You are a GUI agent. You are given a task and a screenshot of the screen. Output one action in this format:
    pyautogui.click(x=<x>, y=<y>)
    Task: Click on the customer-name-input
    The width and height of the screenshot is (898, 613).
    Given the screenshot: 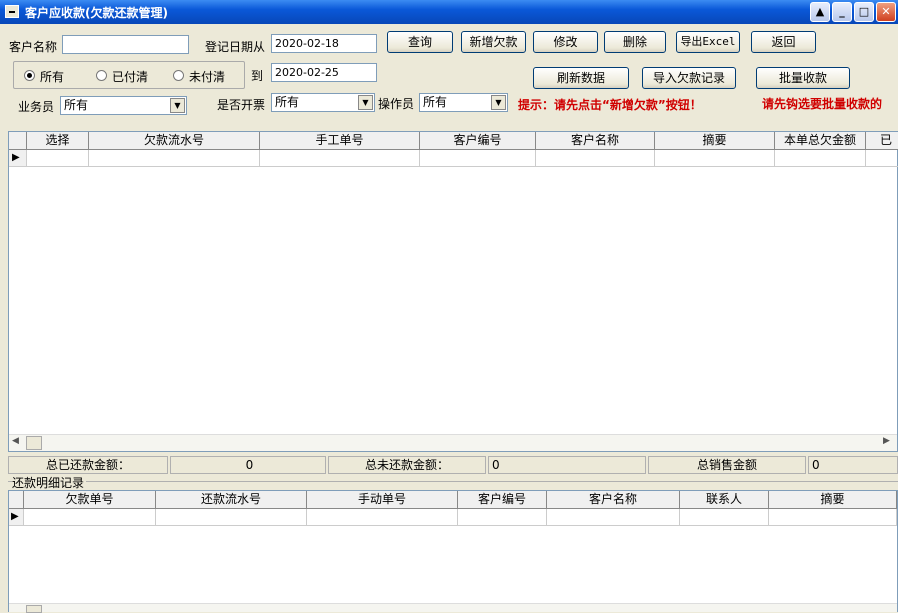 What is the action you would take?
    pyautogui.click(x=125, y=44)
    